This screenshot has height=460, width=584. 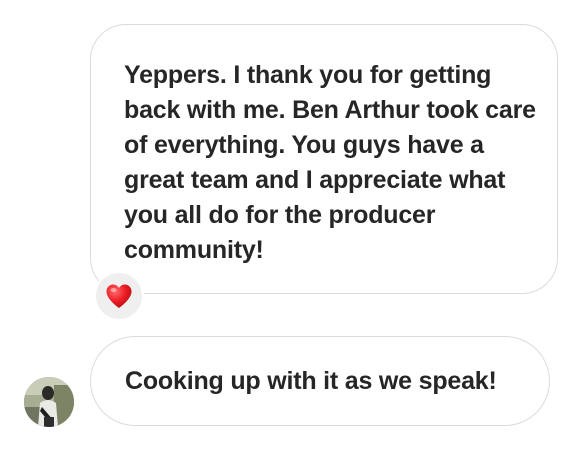 I want to click on avatar, so click(x=49, y=402).